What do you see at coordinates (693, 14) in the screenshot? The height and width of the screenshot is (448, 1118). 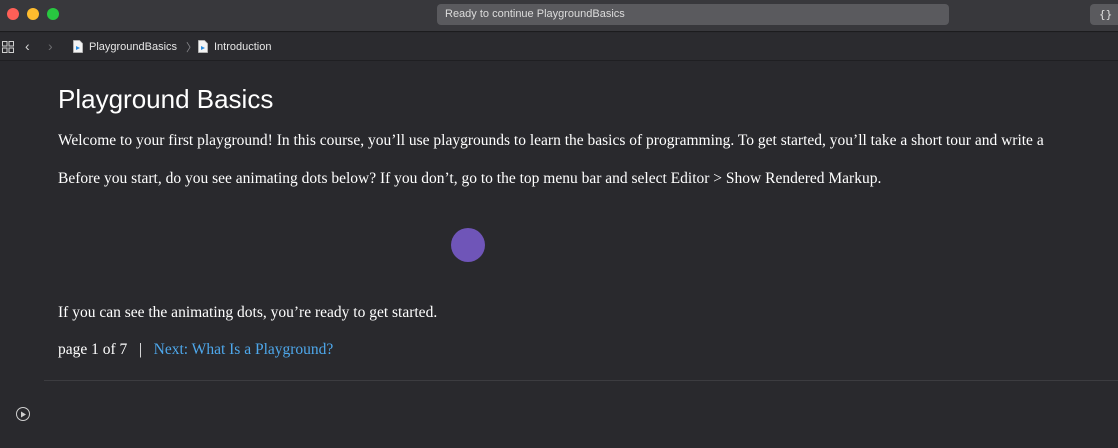 I see `activity-status-field: Ready to continue PlaygroundBasics` at bounding box center [693, 14].